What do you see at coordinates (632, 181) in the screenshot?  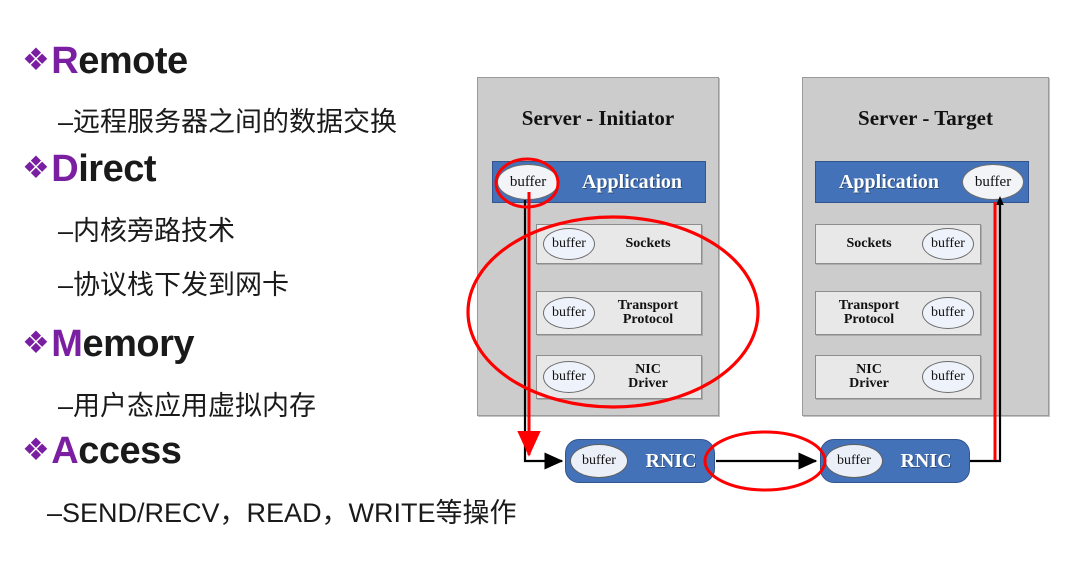 I see `initiator-application-label: Application` at bounding box center [632, 181].